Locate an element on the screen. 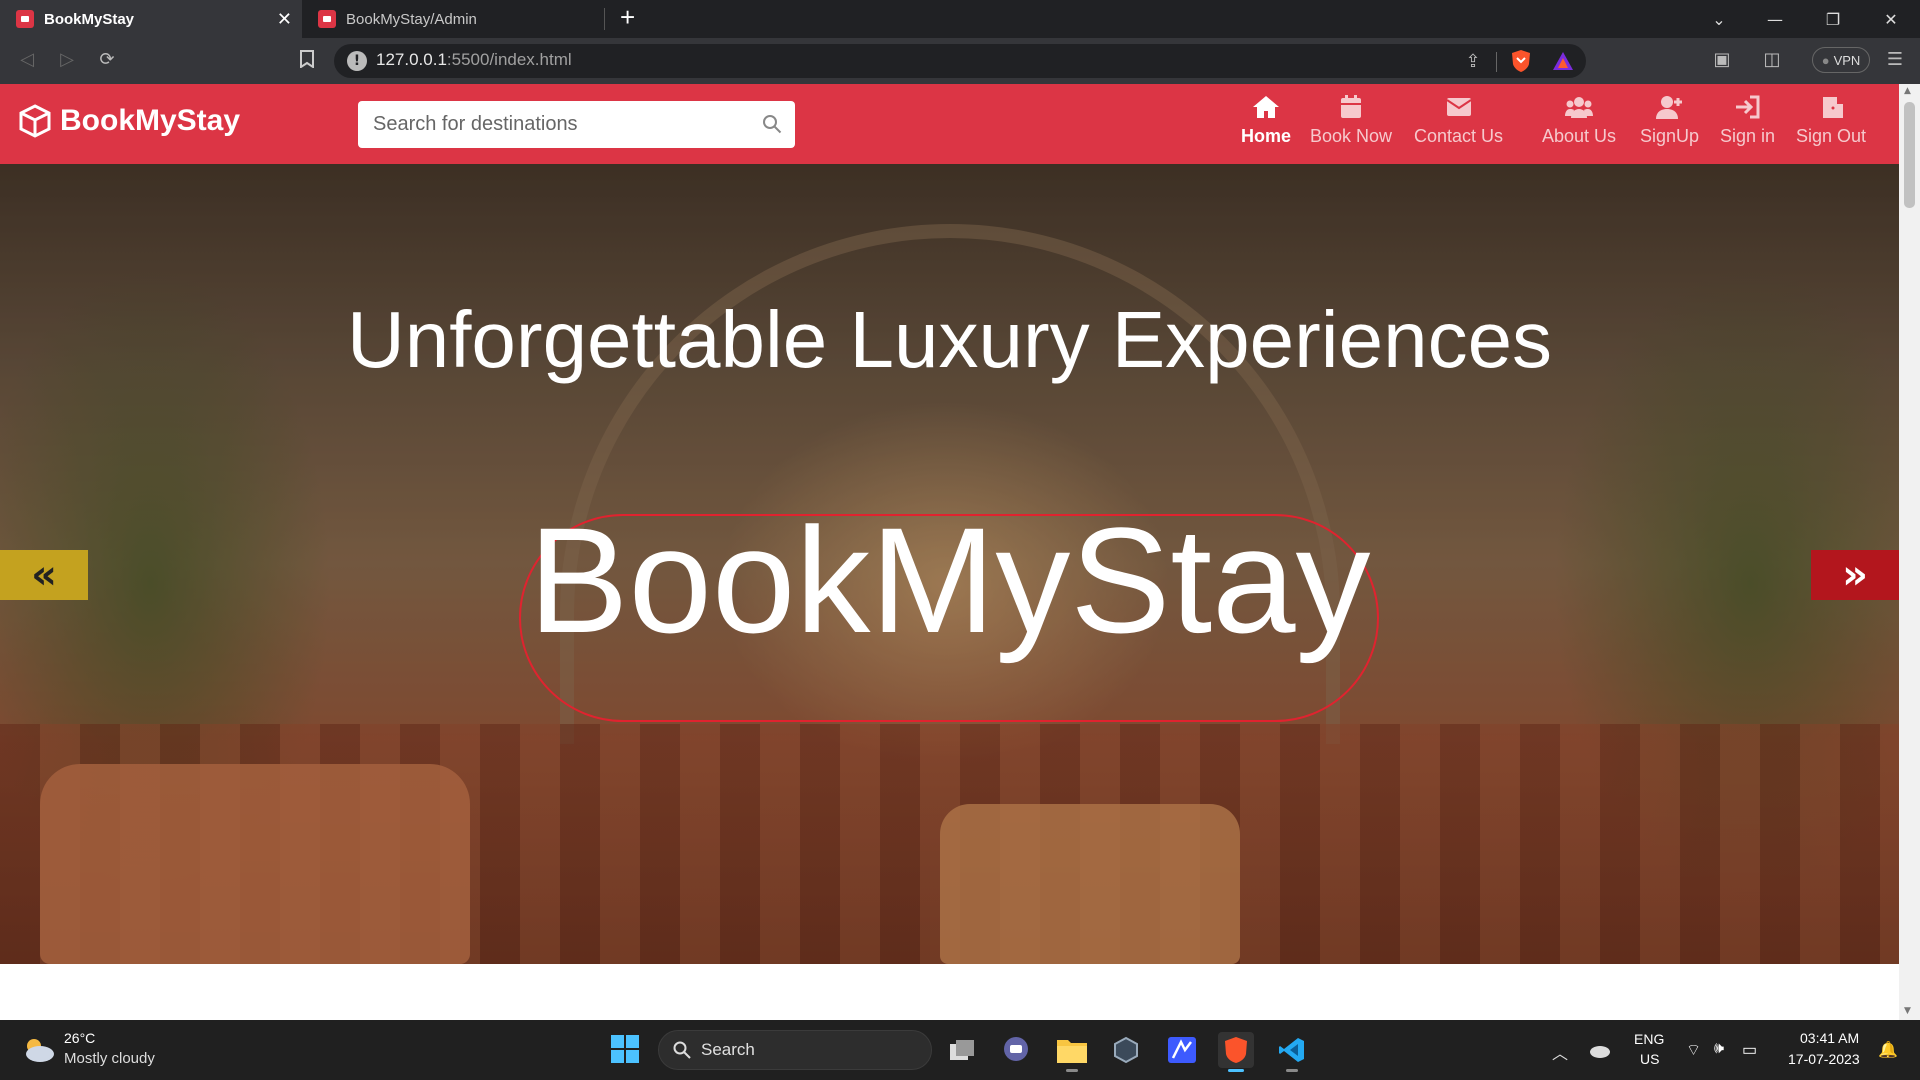 This screenshot has height=1080, width=1920. calendar-icon is located at coordinates (1351, 106).